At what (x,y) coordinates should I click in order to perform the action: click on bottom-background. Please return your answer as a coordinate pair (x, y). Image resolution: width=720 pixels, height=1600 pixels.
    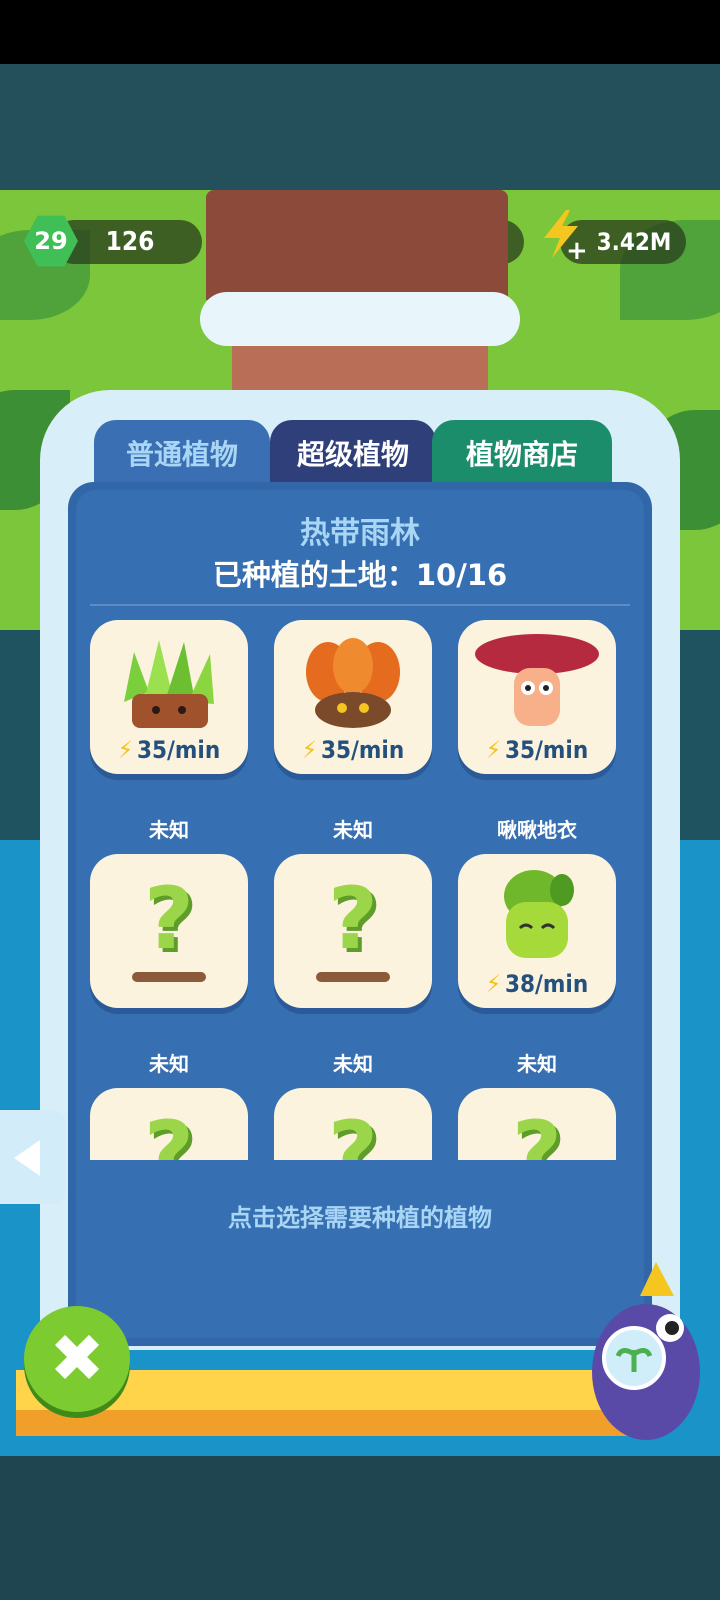
    Looking at the image, I should click on (360, 1528).